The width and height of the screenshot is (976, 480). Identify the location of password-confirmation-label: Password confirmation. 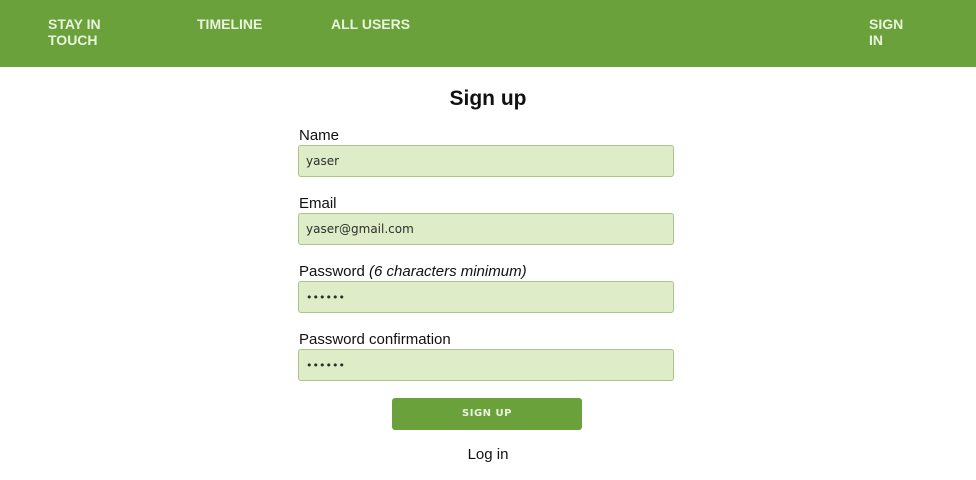
(375, 339).